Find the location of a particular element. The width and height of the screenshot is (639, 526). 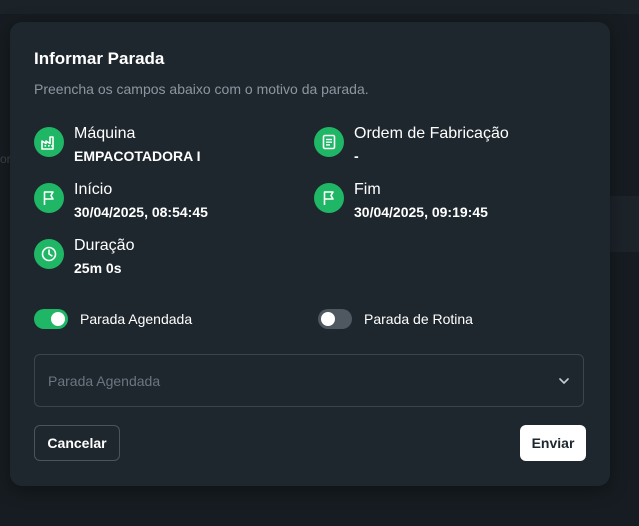

duration-label: Duração is located at coordinates (104, 245).